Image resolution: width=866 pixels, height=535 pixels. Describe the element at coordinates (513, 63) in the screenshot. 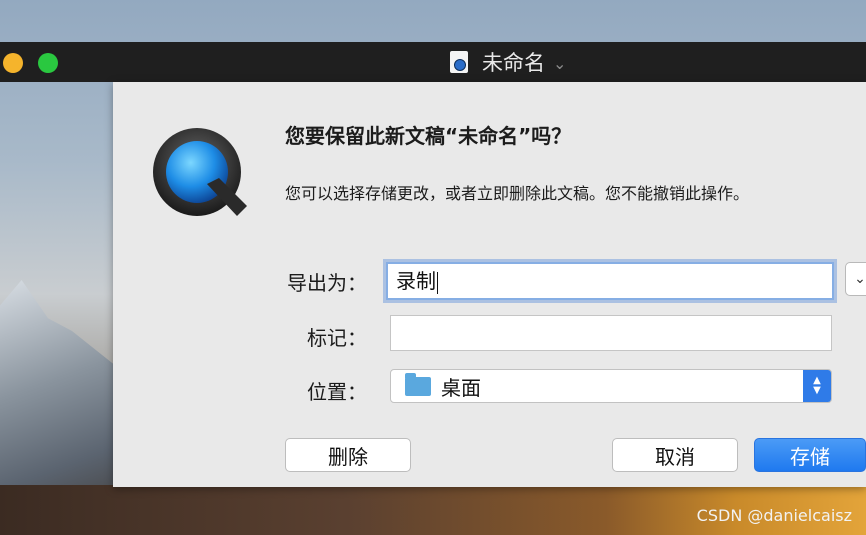

I see `window-title: 未命名` at that location.